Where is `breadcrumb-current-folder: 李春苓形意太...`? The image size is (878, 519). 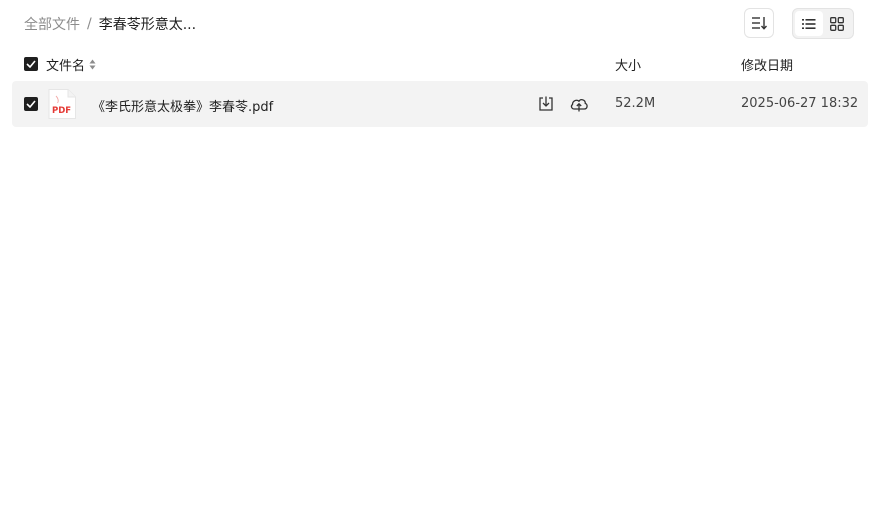 breadcrumb-current-folder: 李春苓形意太... is located at coordinates (147, 25).